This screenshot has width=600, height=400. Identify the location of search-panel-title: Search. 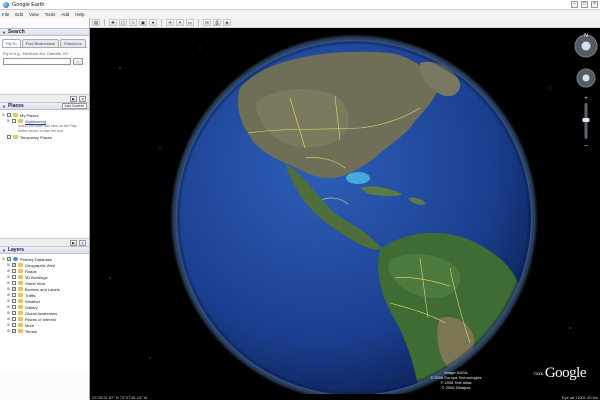
(16, 32).